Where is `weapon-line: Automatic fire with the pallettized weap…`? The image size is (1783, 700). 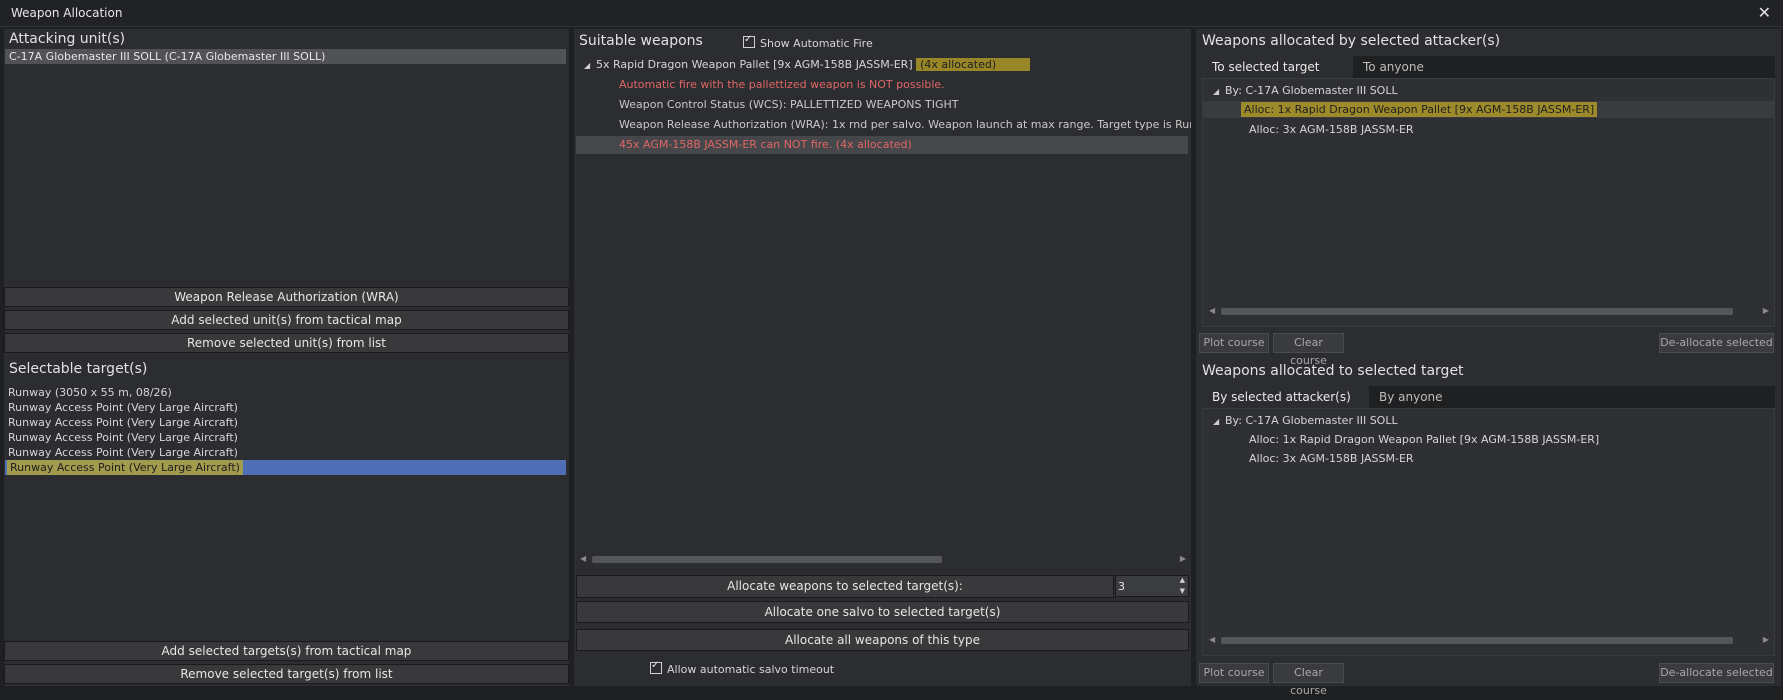 weapon-line: Automatic fire with the pallettized weap… is located at coordinates (782, 84).